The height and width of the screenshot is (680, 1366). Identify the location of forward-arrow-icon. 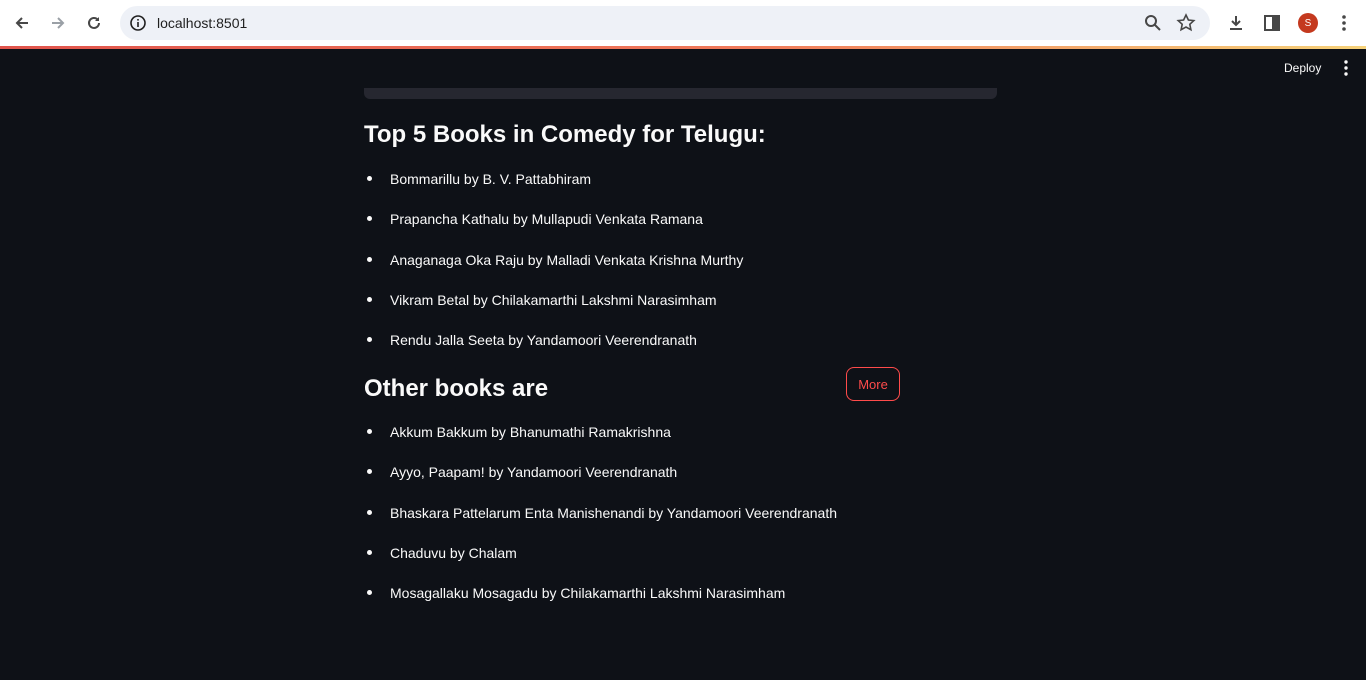
(58, 23).